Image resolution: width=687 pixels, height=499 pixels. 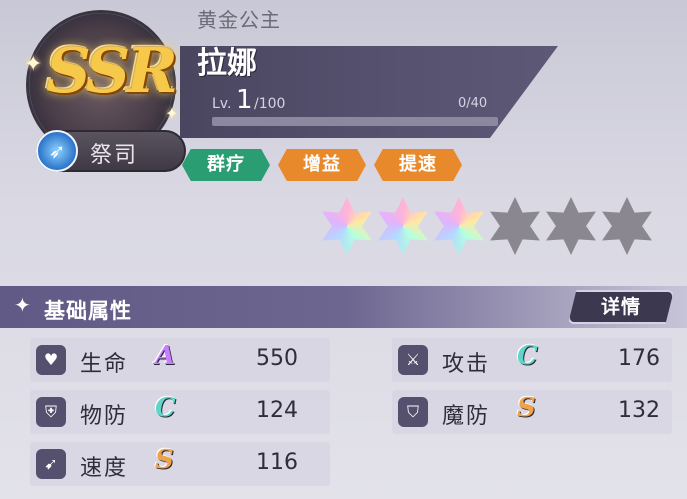 I want to click on stat-value: 116, so click(x=277, y=462).